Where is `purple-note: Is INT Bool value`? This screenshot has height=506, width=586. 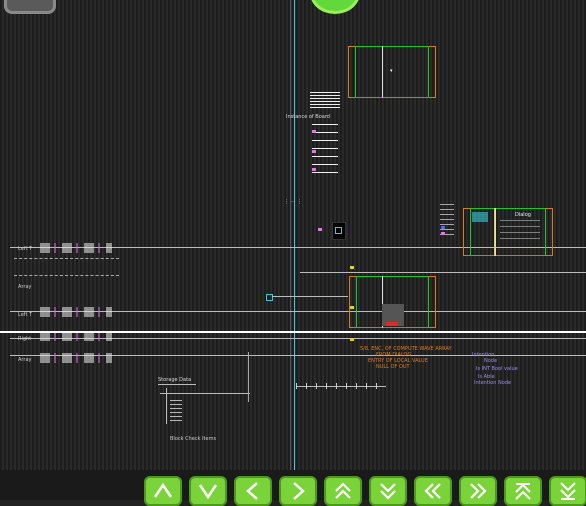 purple-note: Is INT Bool value is located at coordinates (497, 369).